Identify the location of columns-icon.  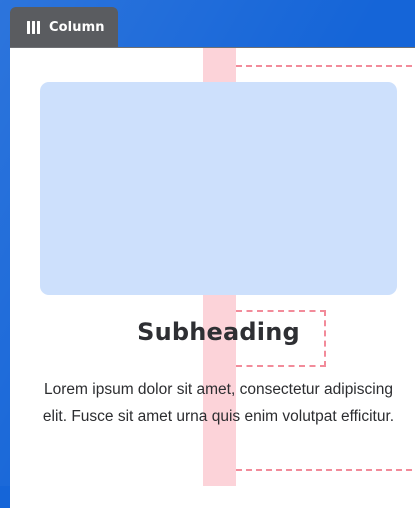
(33, 27).